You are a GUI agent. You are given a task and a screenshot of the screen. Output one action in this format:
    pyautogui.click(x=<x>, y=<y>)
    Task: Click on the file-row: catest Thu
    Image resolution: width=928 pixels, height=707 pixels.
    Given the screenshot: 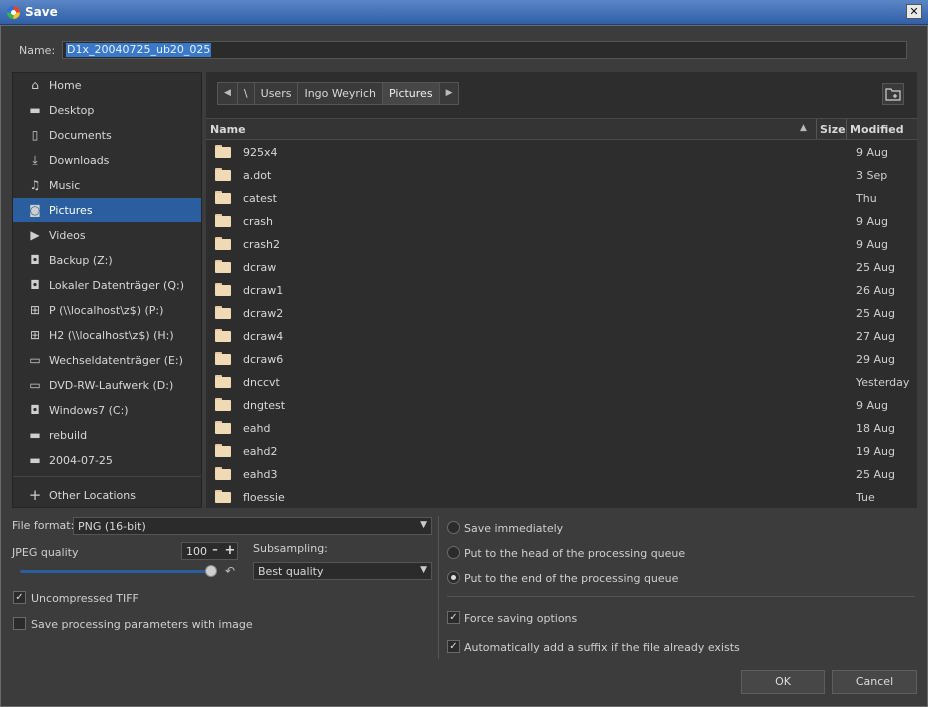 What is the action you would take?
    pyautogui.click(x=561, y=198)
    